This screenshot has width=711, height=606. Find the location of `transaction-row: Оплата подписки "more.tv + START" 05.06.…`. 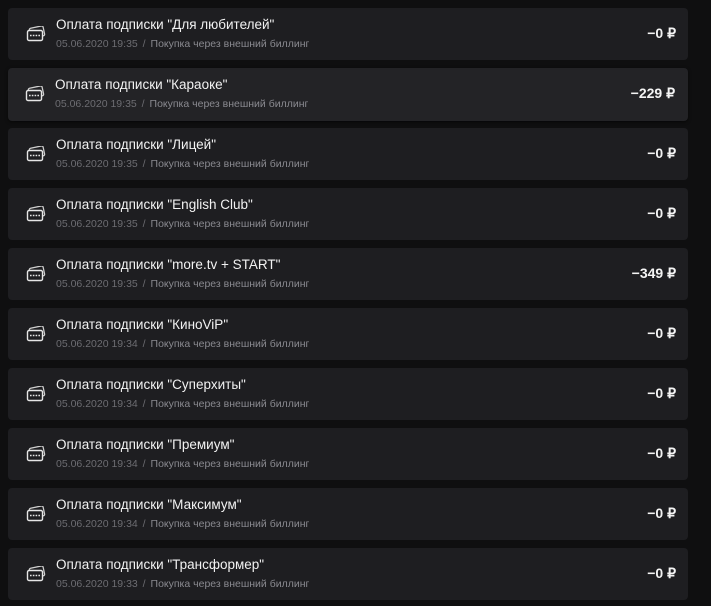

transaction-row: Оплата подписки "more.tv + START" 05.06.… is located at coordinates (348, 274).